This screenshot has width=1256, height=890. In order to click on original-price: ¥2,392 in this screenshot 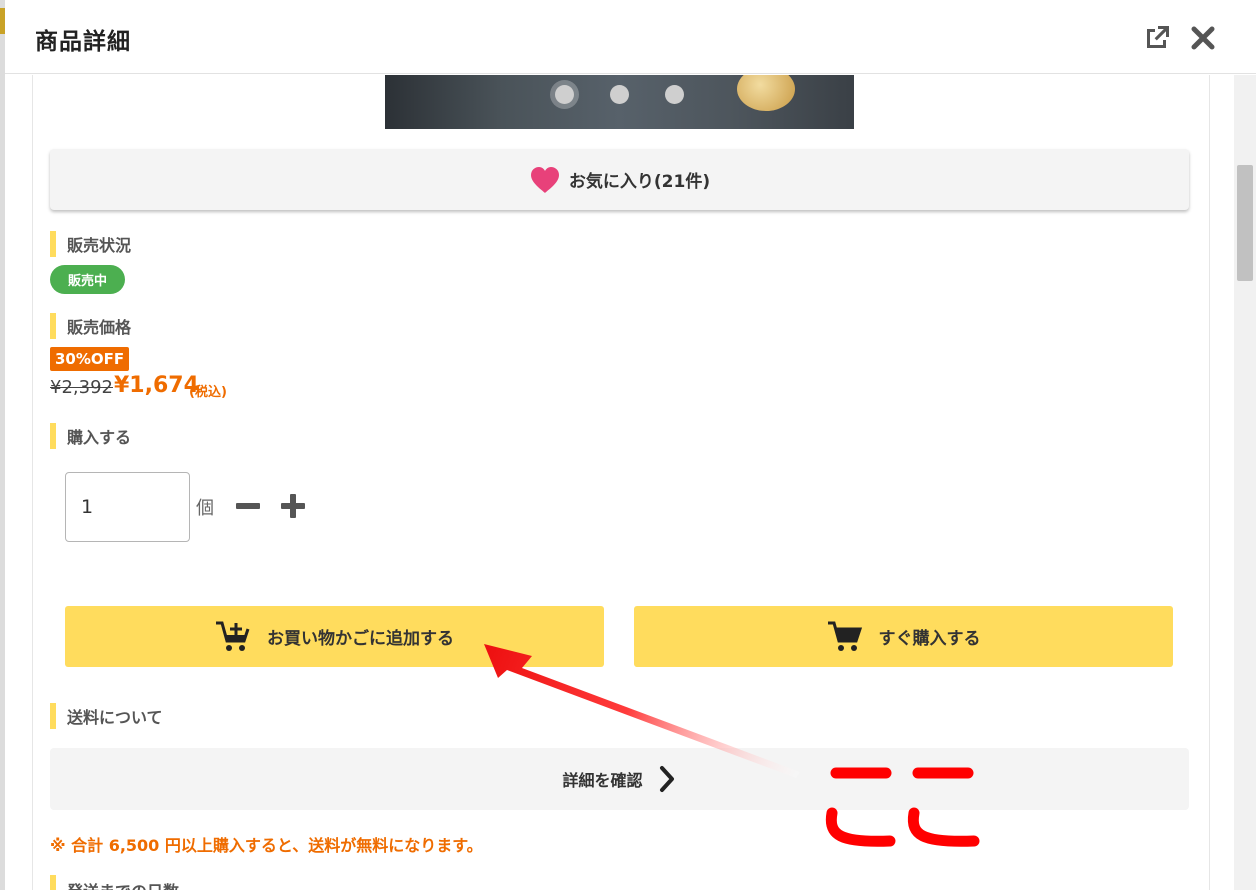, I will do `click(81, 387)`.